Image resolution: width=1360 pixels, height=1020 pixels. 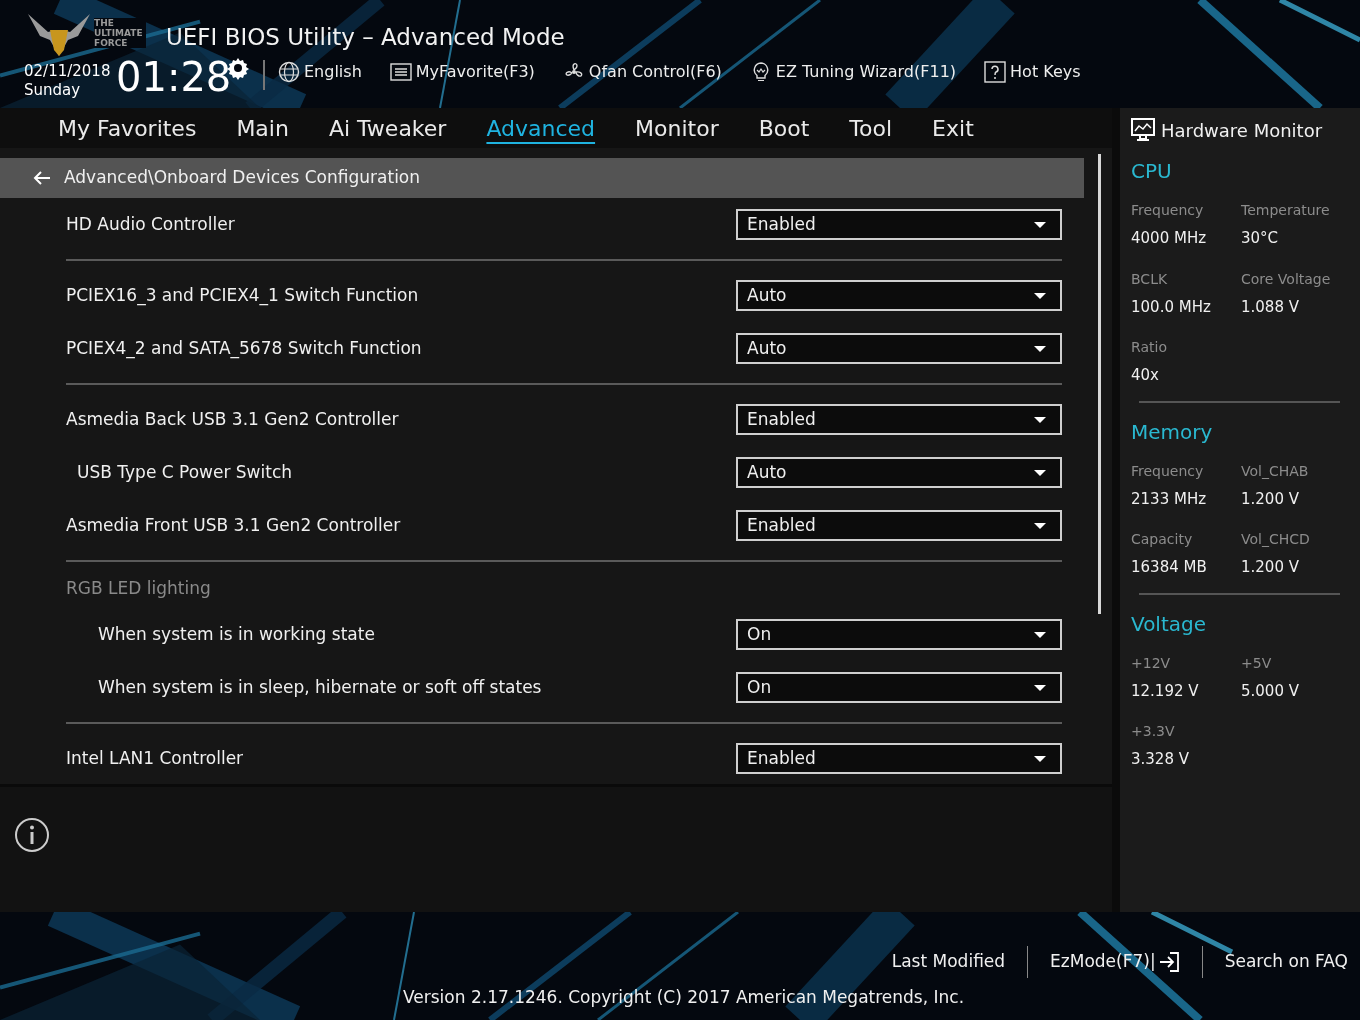 What do you see at coordinates (1260, 238) in the screenshot?
I see `reading-value: 30°C` at bounding box center [1260, 238].